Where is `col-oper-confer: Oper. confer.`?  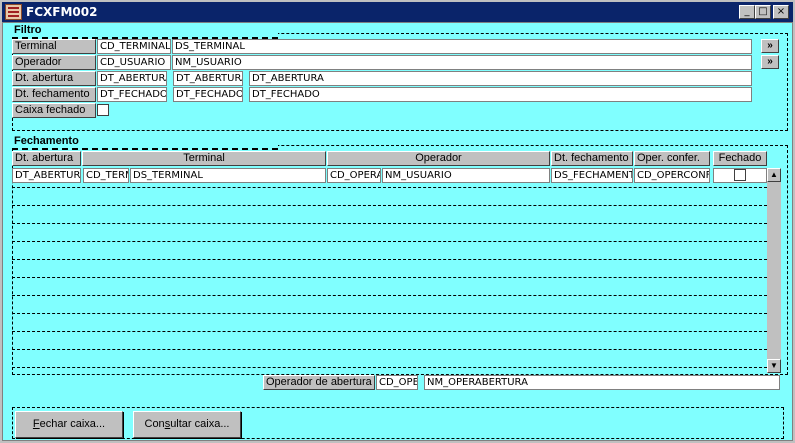
col-oper-confer: Oper. confer. is located at coordinates (672, 158).